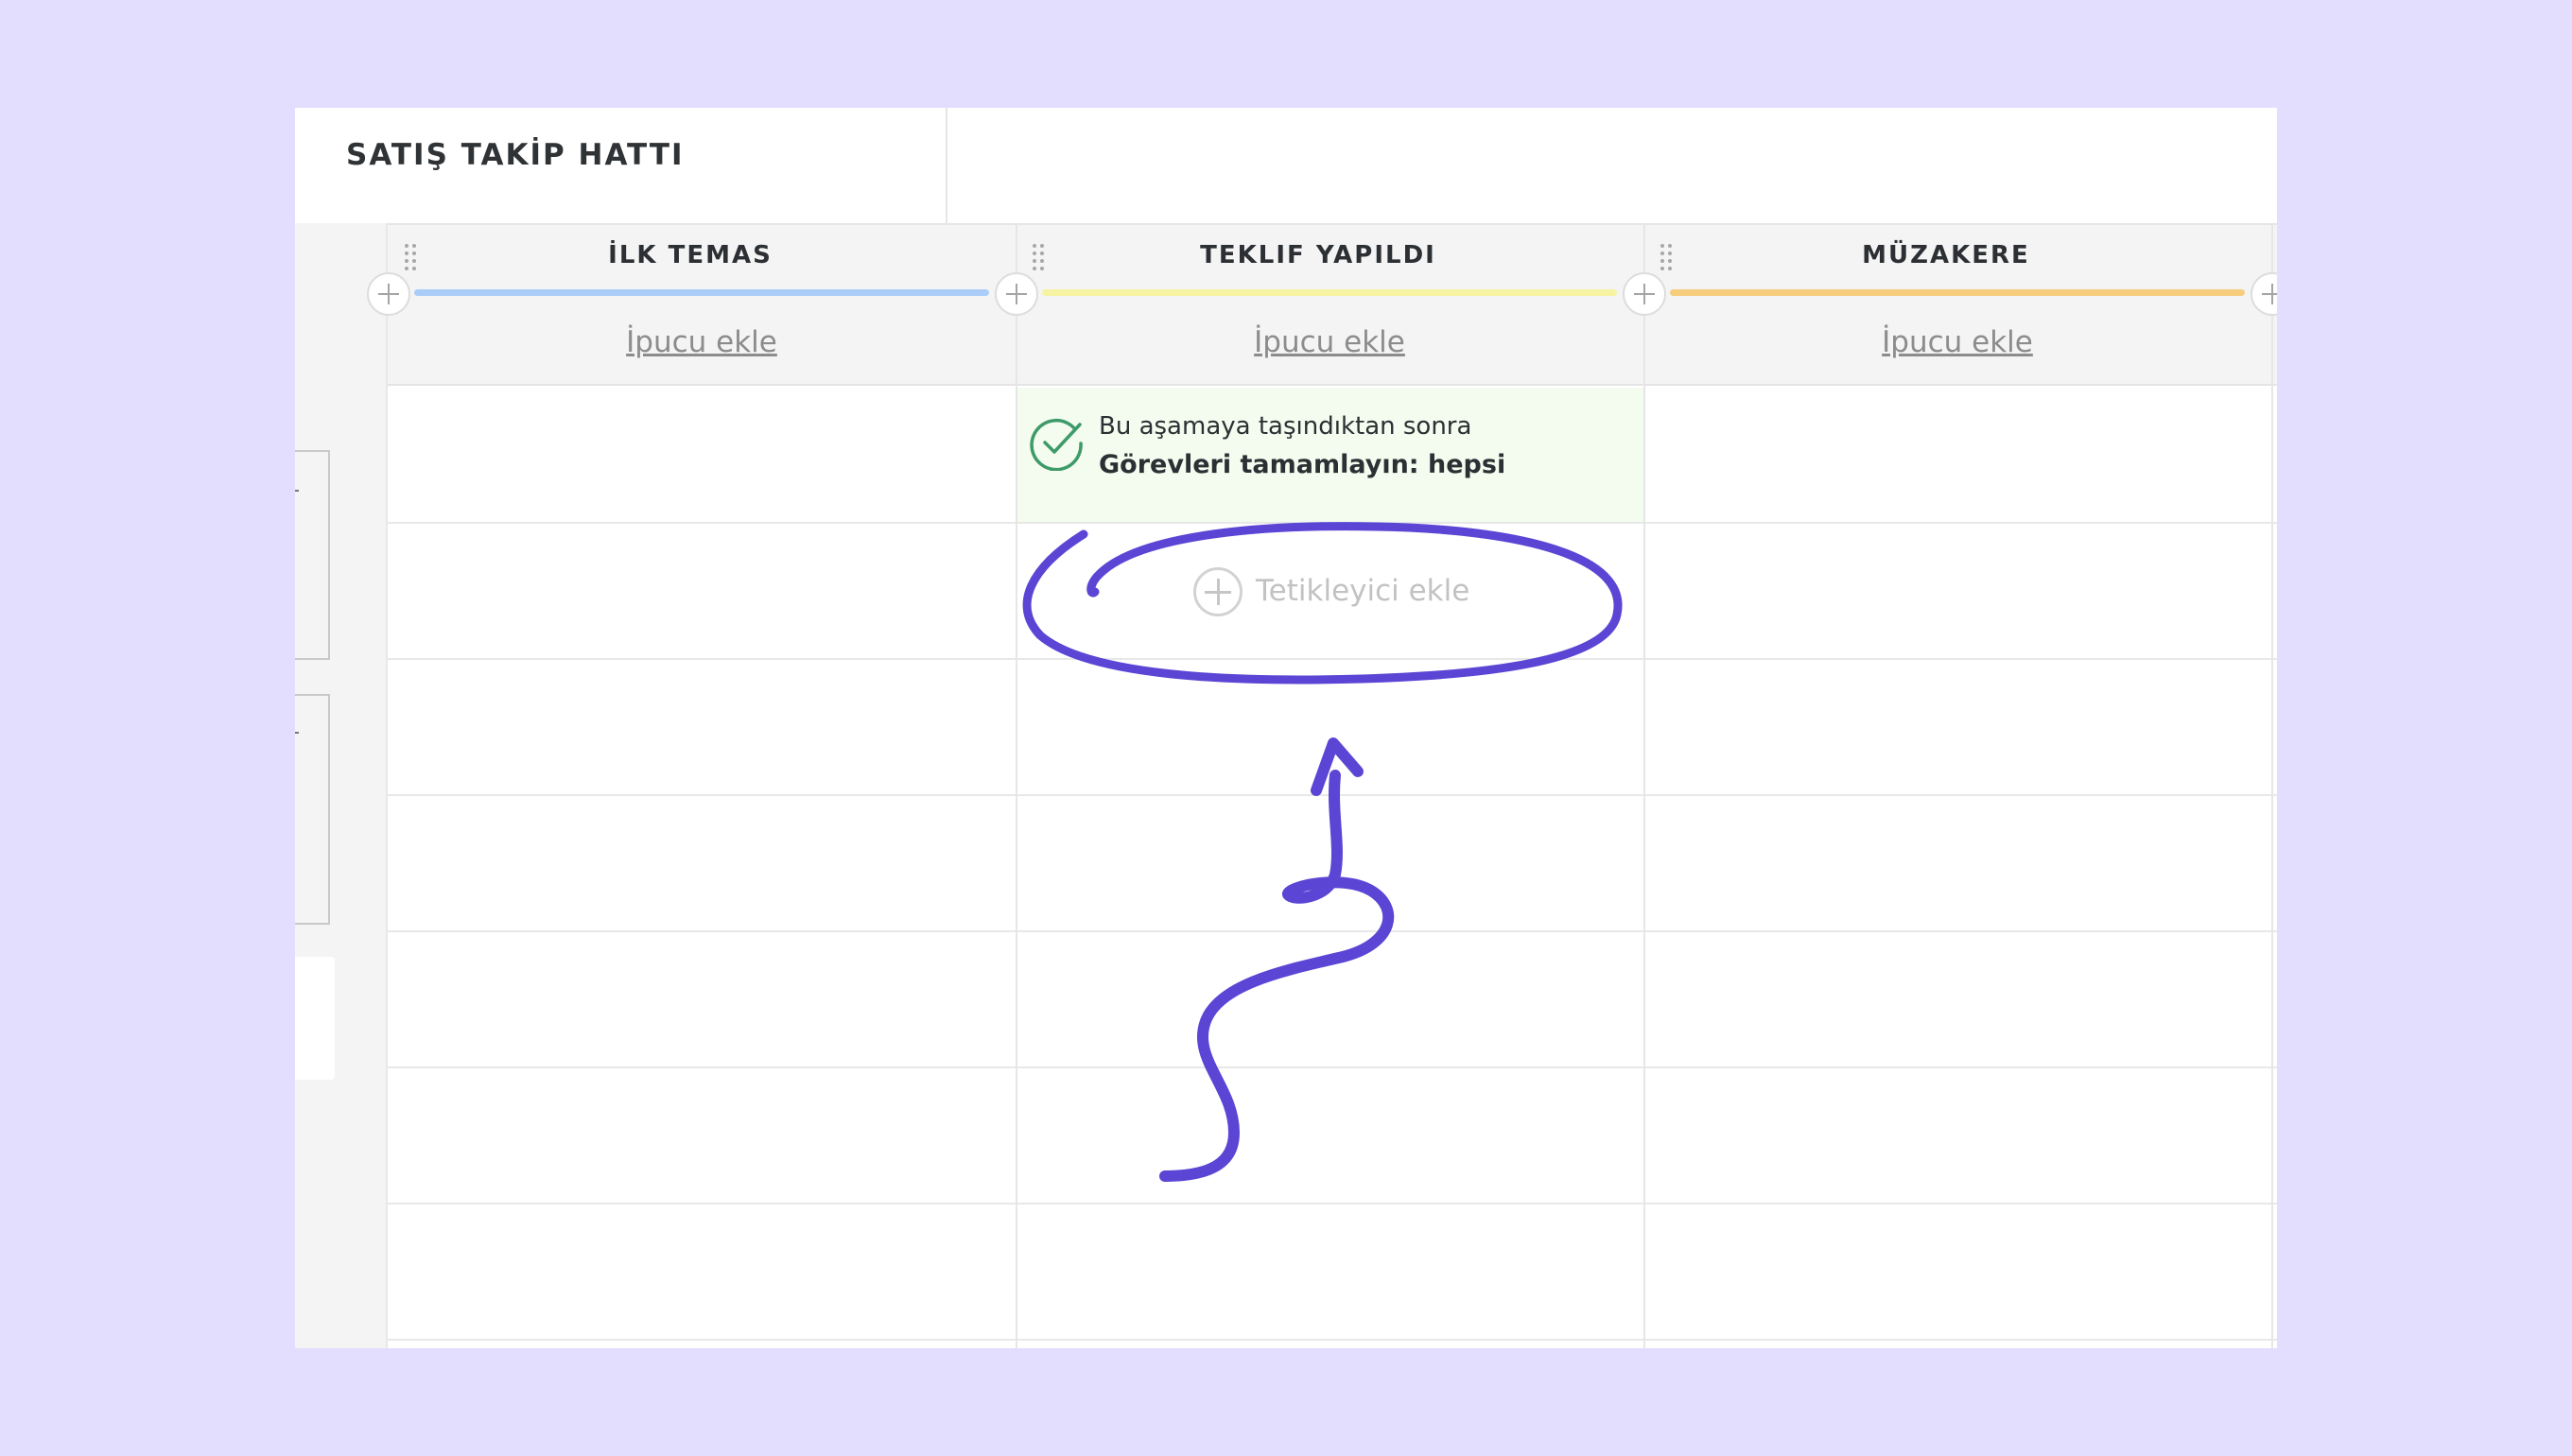 The height and width of the screenshot is (1456, 2572). I want to click on title-cell: SATIŞ TAKİP HATTI, so click(621, 165).